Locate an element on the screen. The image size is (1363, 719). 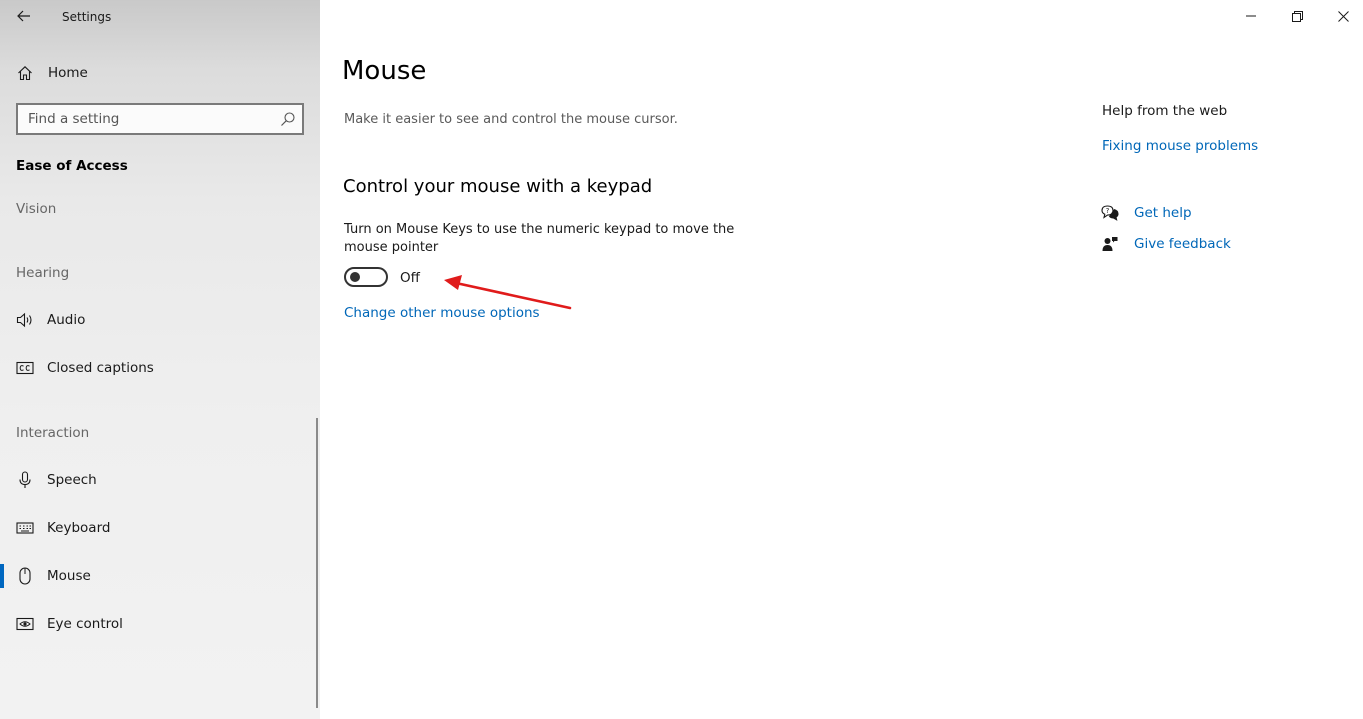
fixing-mouse-problems-link: Fixing mouse problems is located at coordinates (1180, 146).